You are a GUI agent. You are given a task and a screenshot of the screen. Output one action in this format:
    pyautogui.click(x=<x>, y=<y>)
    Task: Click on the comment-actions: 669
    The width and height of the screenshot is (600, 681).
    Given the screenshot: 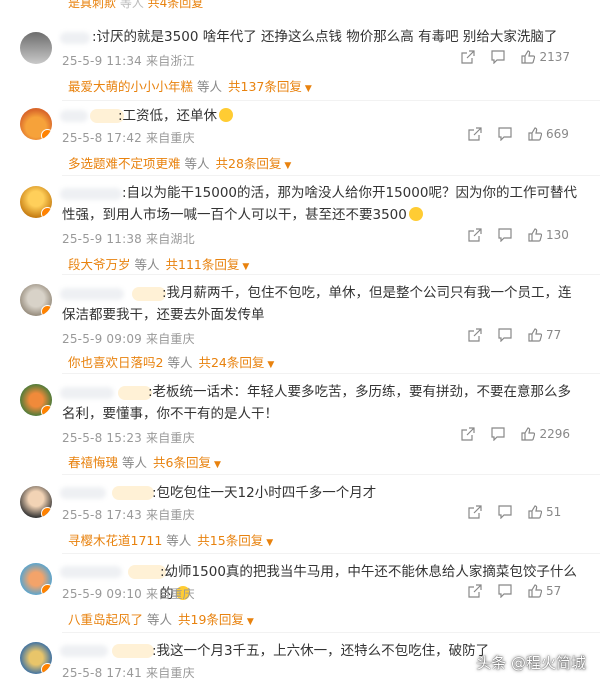 What is the action you would take?
    pyautogui.click(x=511, y=134)
    